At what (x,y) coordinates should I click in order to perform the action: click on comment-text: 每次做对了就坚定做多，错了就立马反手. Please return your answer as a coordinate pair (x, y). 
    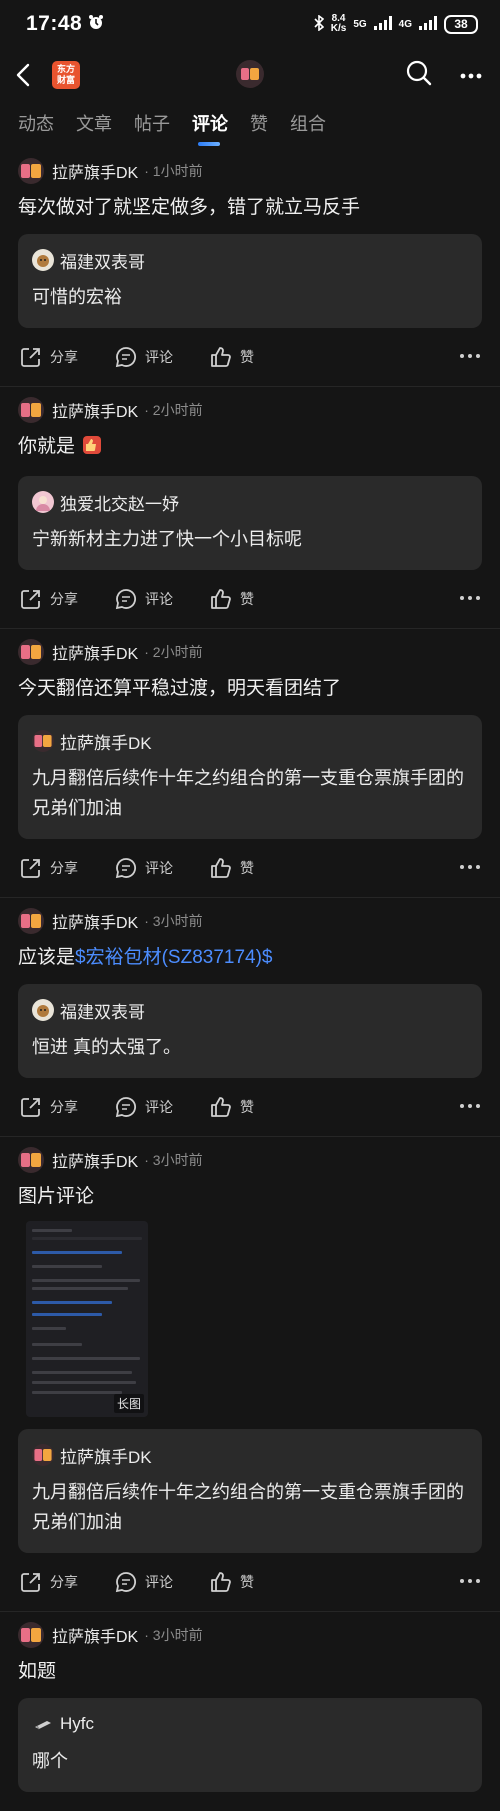
    Looking at the image, I should click on (189, 207).